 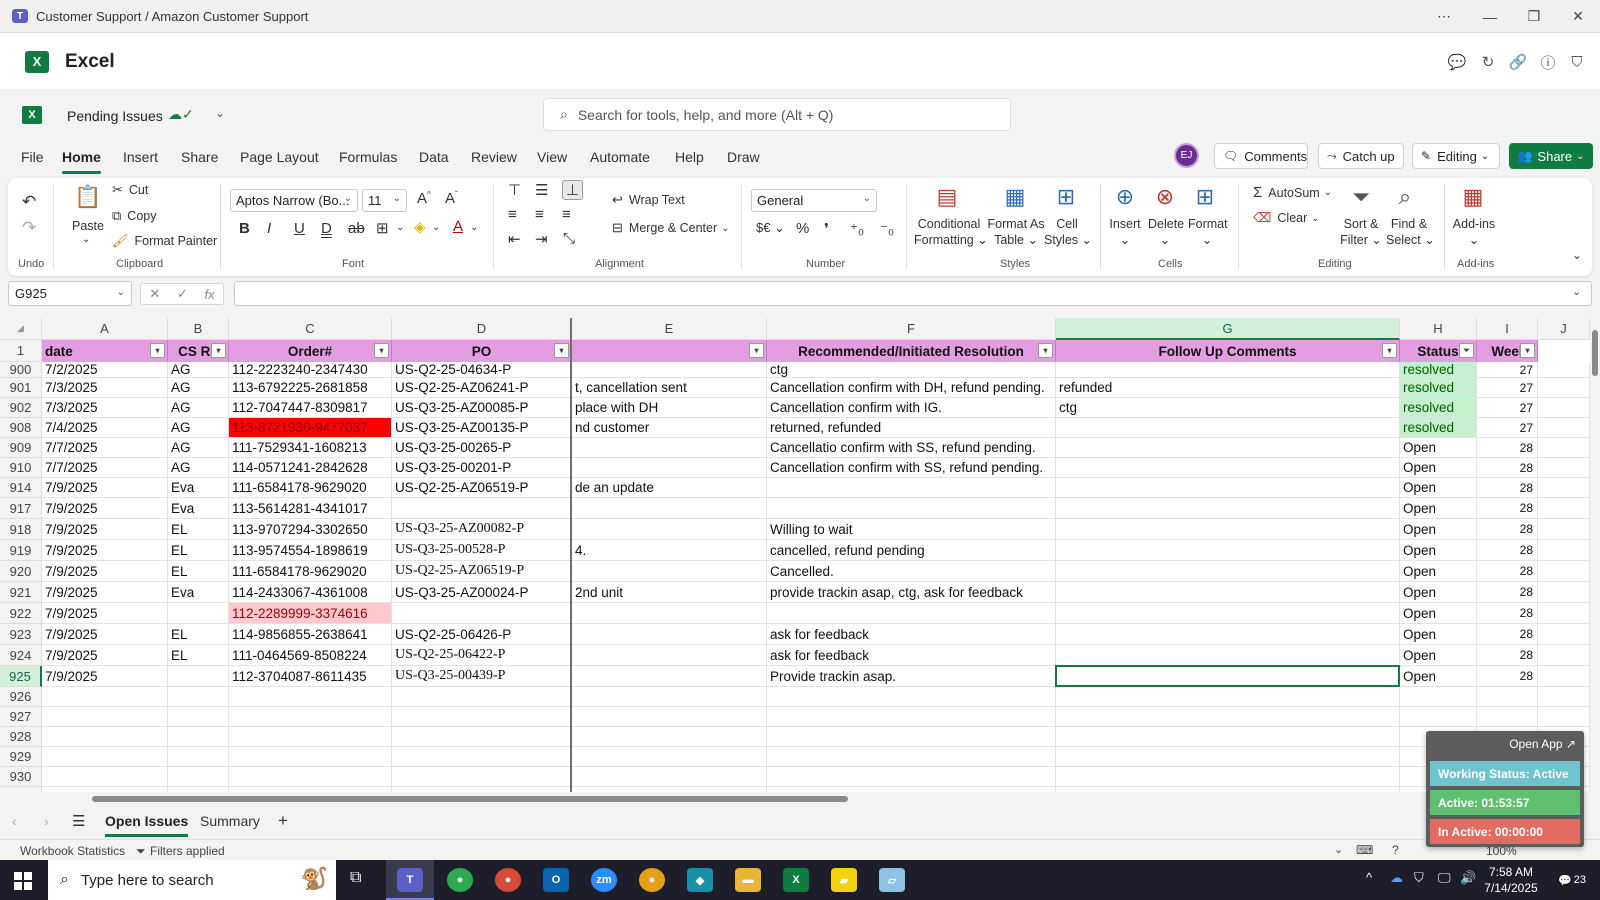 What do you see at coordinates (105, 370) in the screenshot?
I see `cell-date: 7/2/2025` at bounding box center [105, 370].